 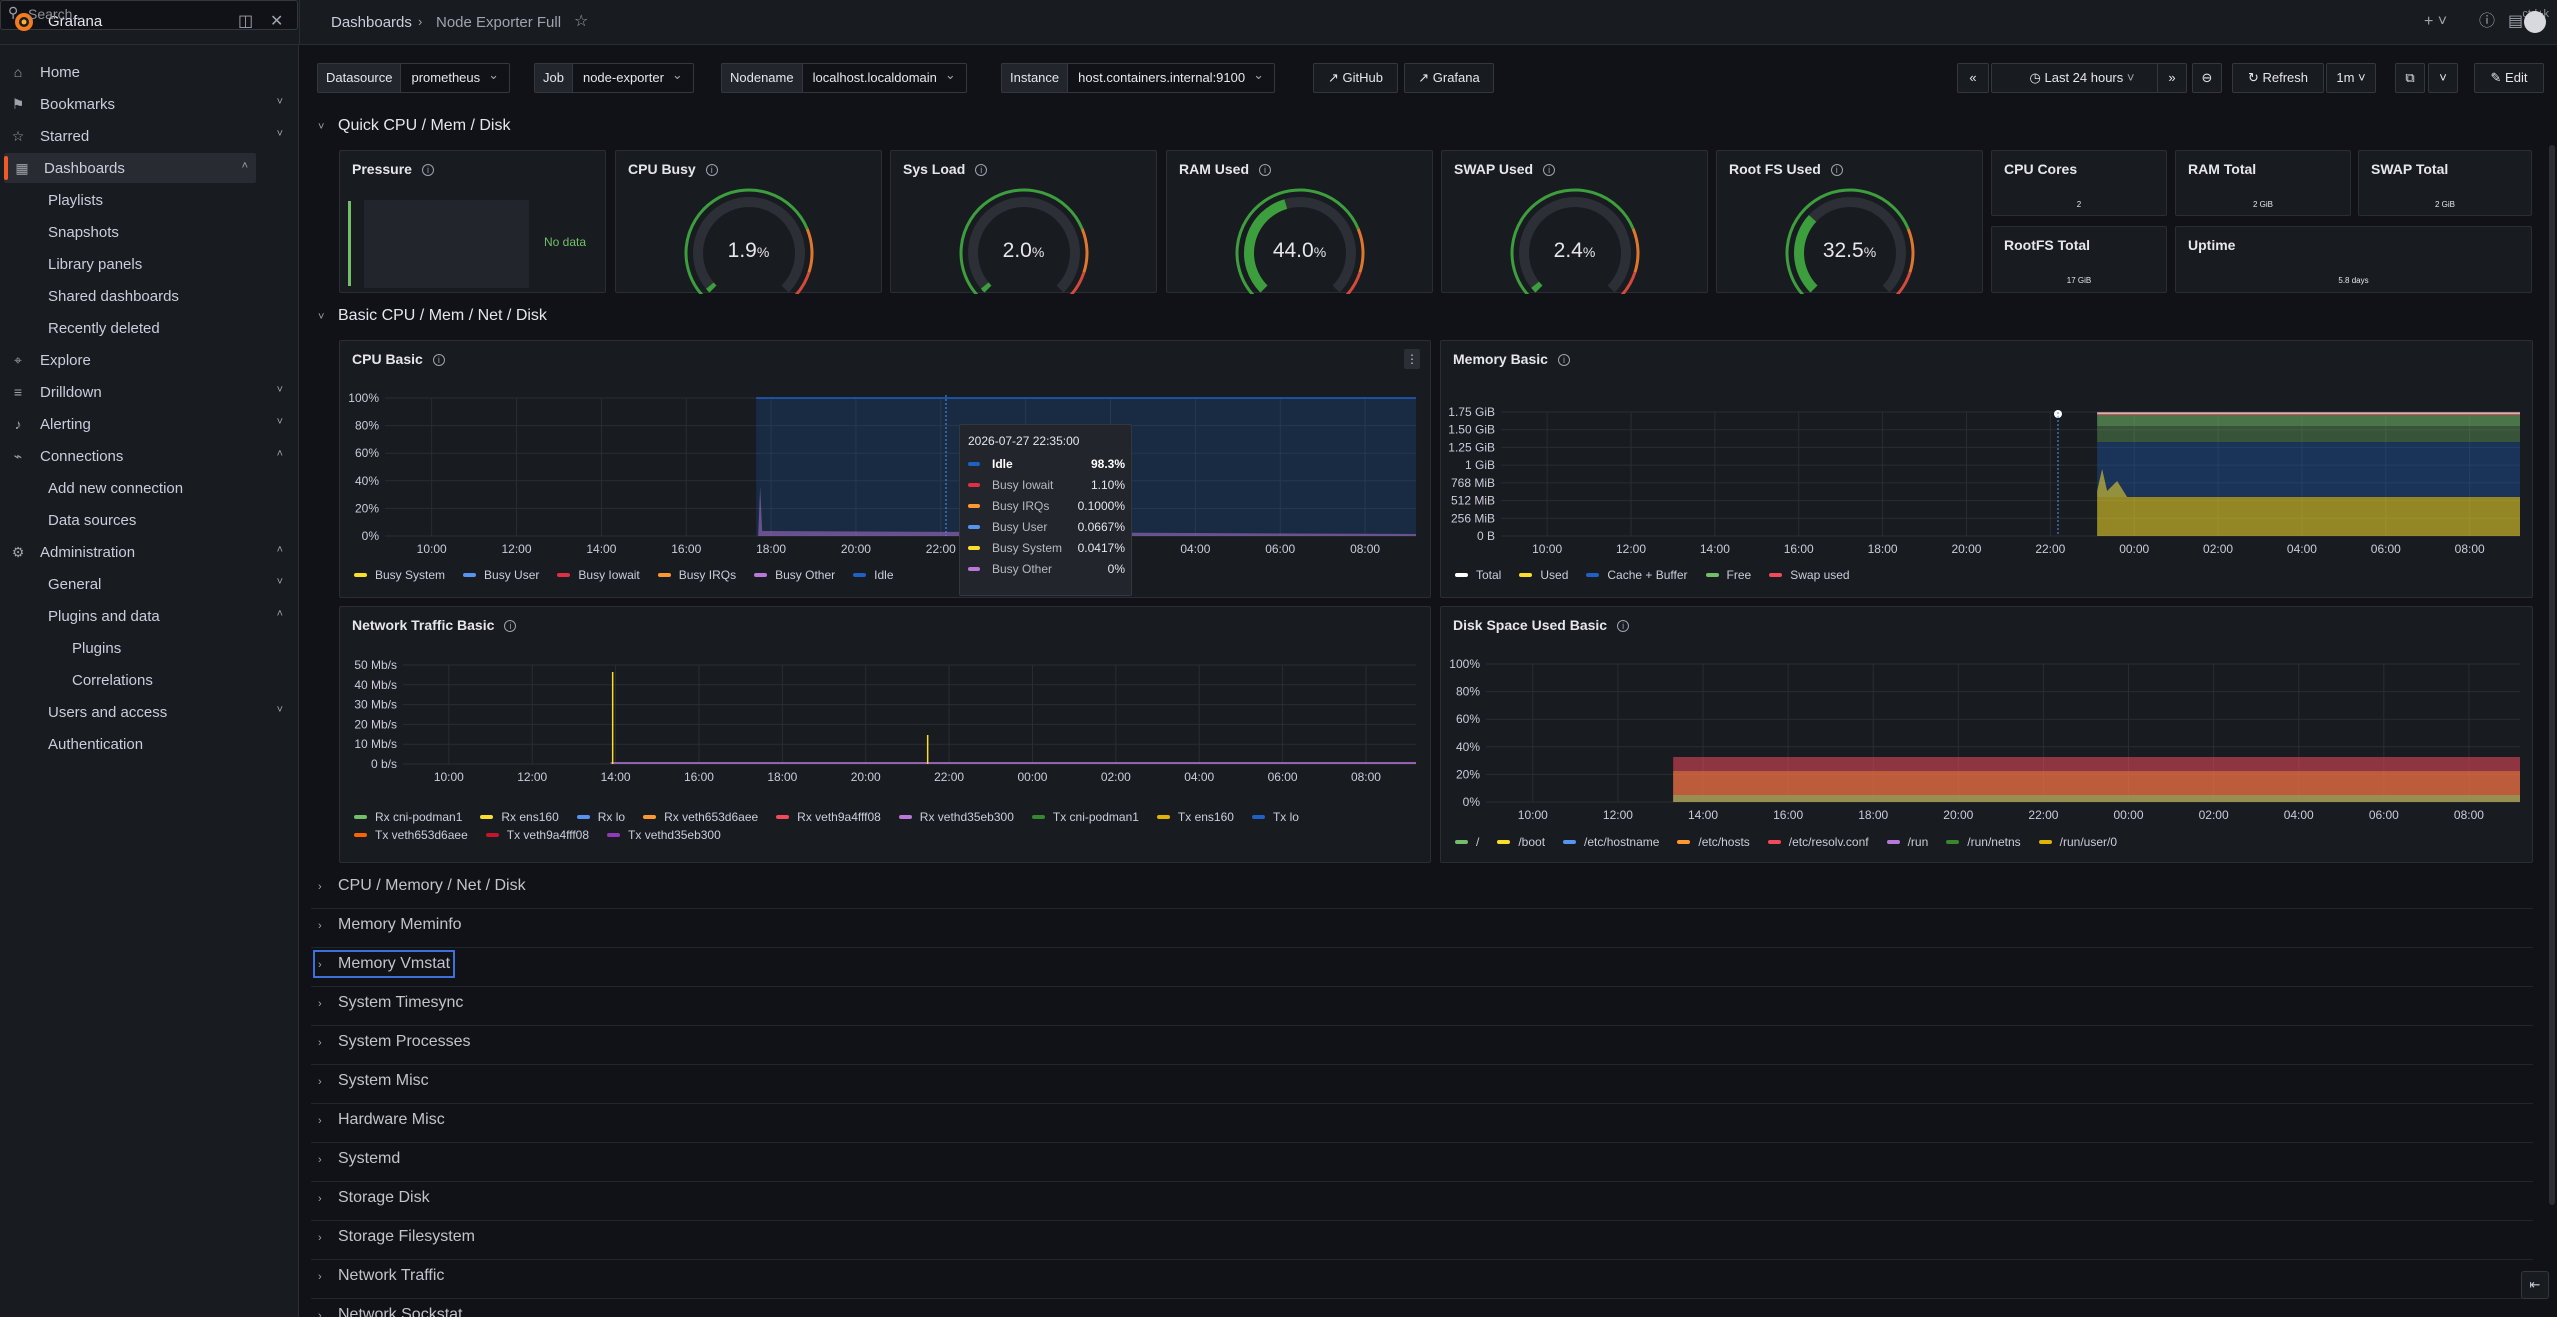 I want to click on sidebar-item-explore: ⌖ Explore, so click(x=145, y=360).